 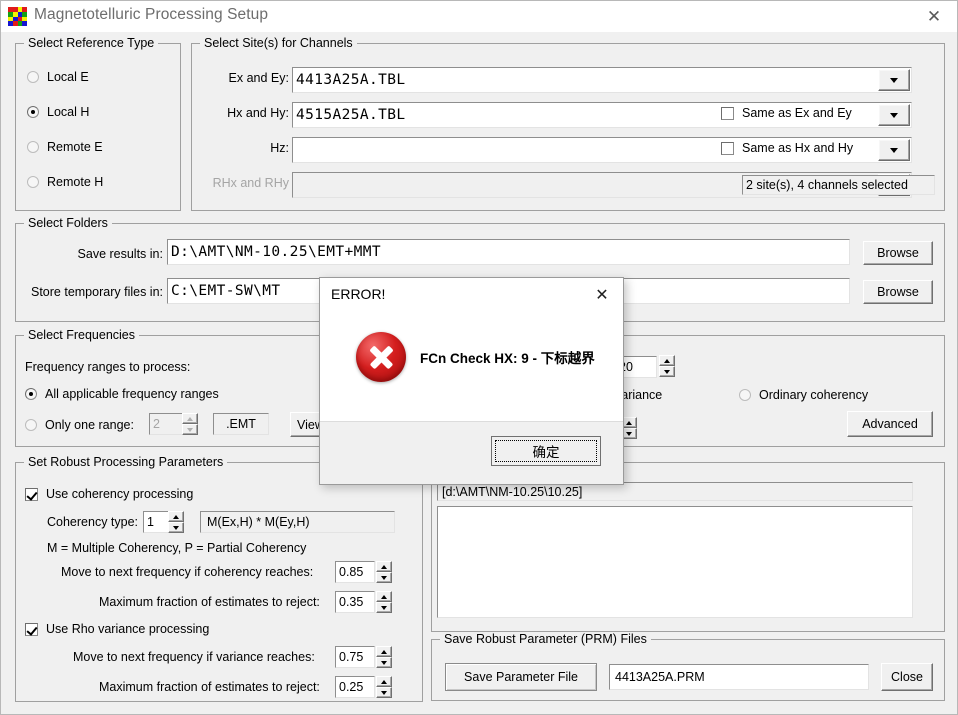 I want to click on radio-remote-e-label: Remote E, so click(x=75, y=147).